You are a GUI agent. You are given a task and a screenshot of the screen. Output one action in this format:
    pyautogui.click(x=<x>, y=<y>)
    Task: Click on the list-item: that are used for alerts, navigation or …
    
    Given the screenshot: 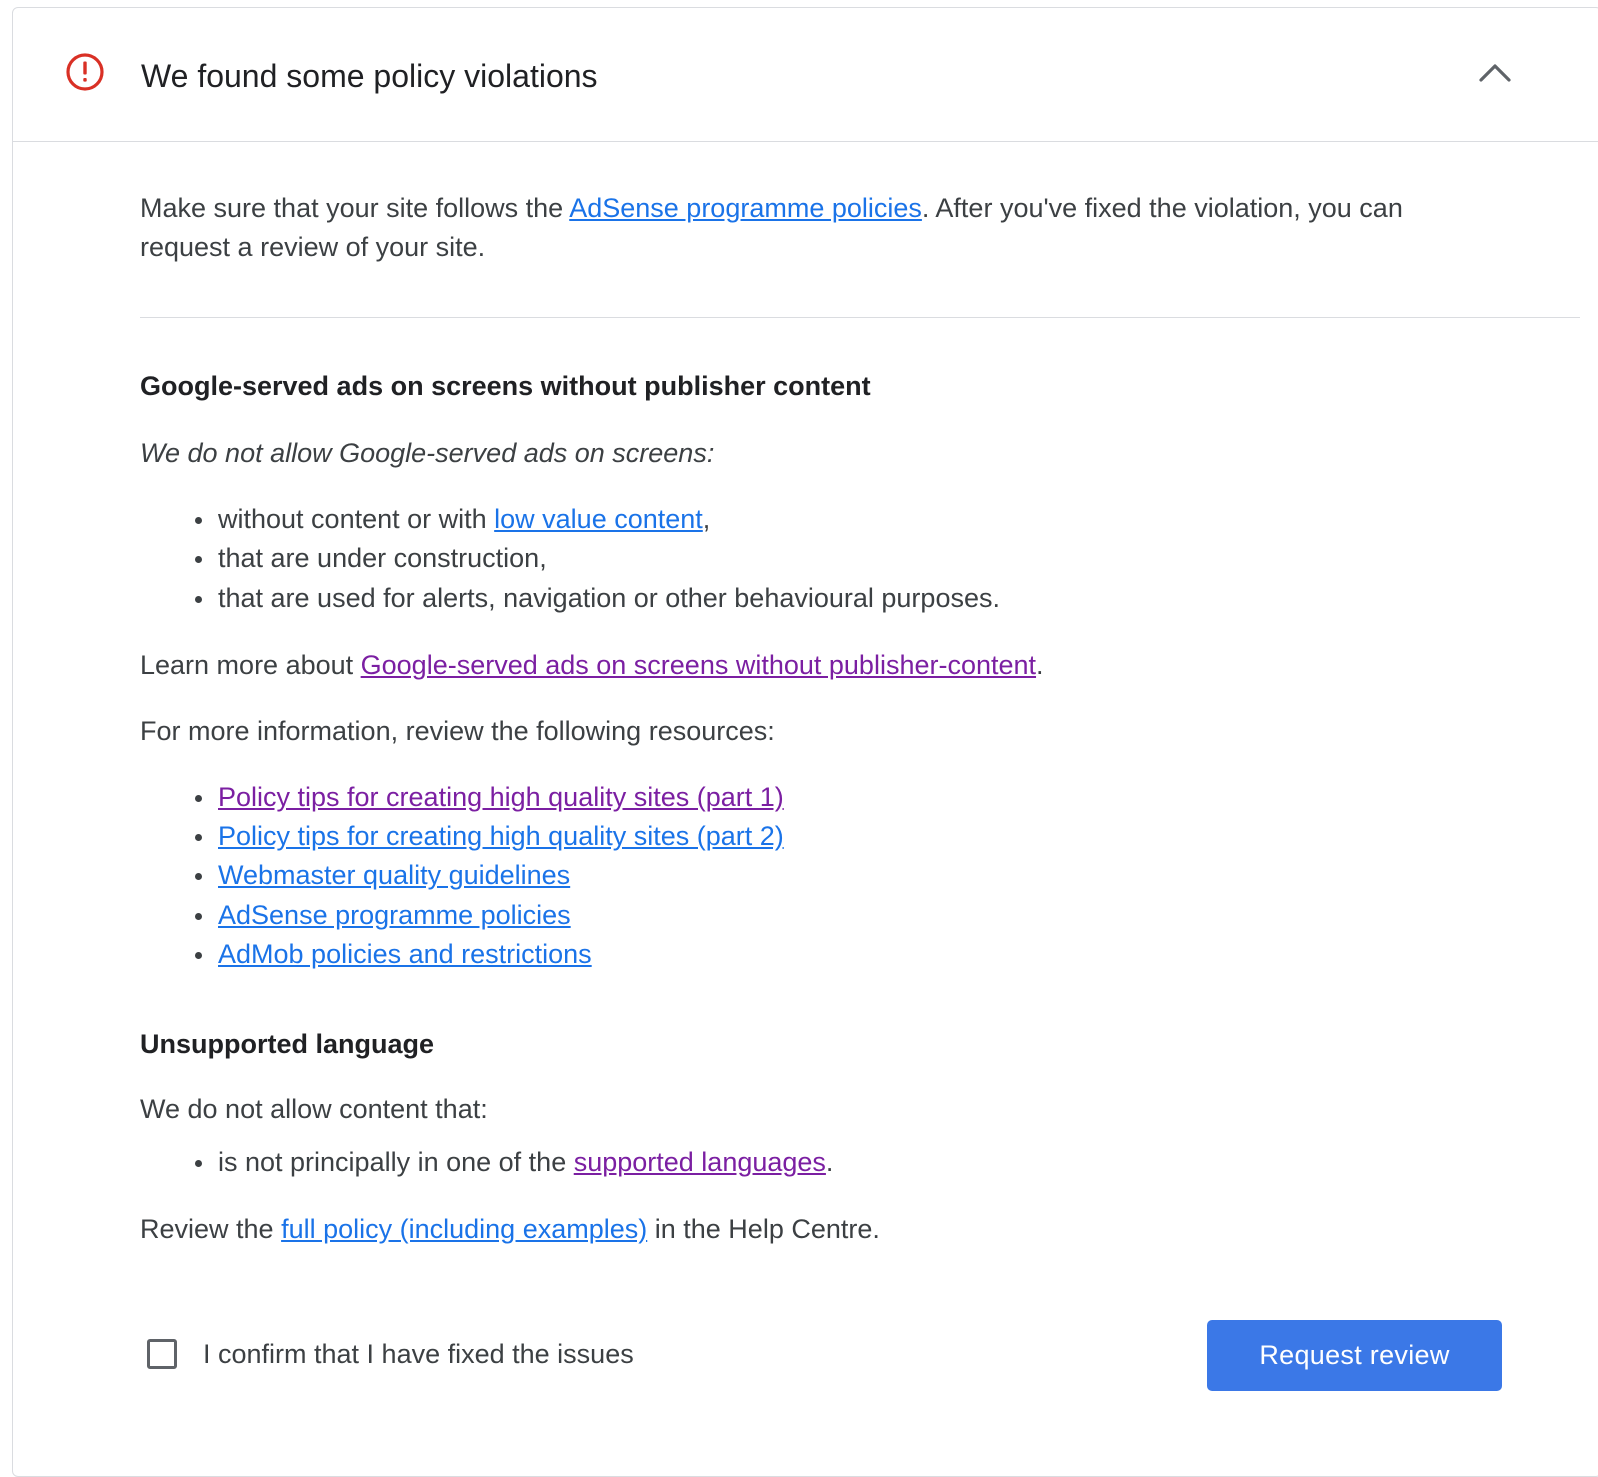 What is the action you would take?
    pyautogui.click(x=887, y=598)
    